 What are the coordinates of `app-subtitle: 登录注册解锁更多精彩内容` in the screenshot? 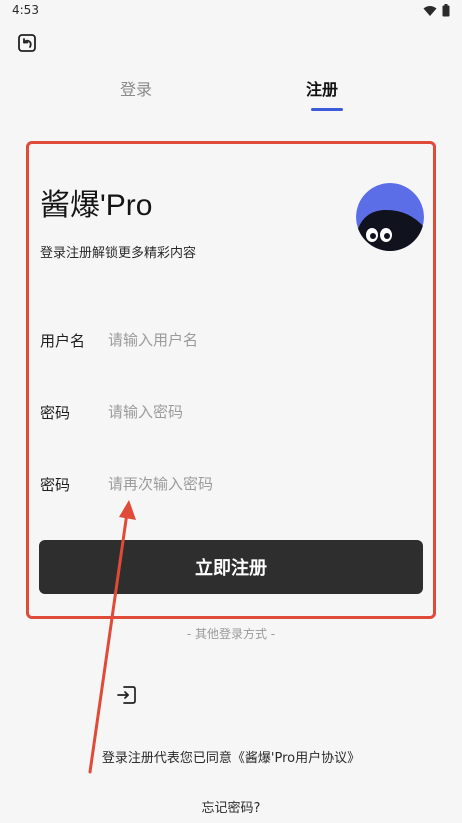 It's located at (118, 253).